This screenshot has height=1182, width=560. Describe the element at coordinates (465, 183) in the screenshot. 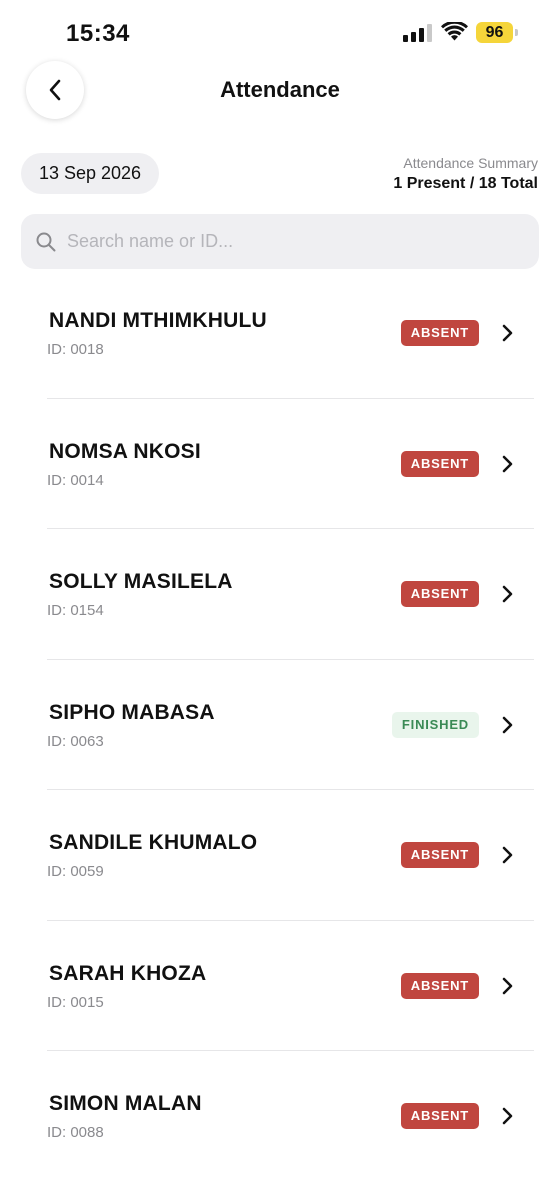

I see `attendance-summary-value: 1 Present / 18 Total` at that location.